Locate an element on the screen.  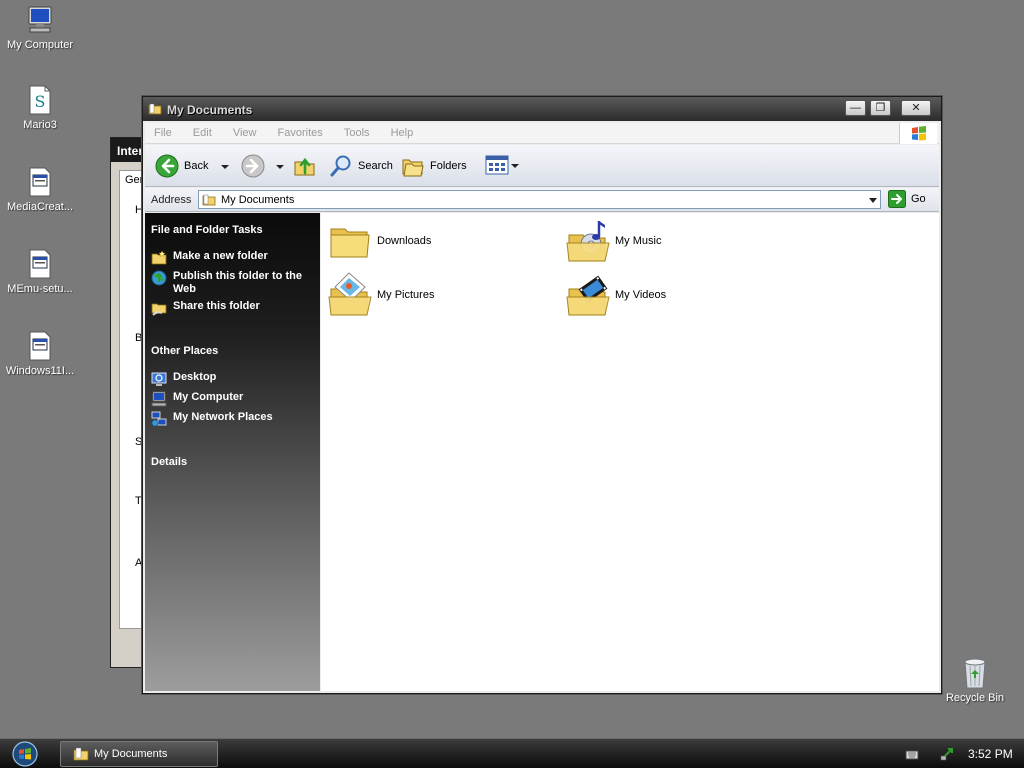
pictures-folder-icon is located at coordinates (350, 294).